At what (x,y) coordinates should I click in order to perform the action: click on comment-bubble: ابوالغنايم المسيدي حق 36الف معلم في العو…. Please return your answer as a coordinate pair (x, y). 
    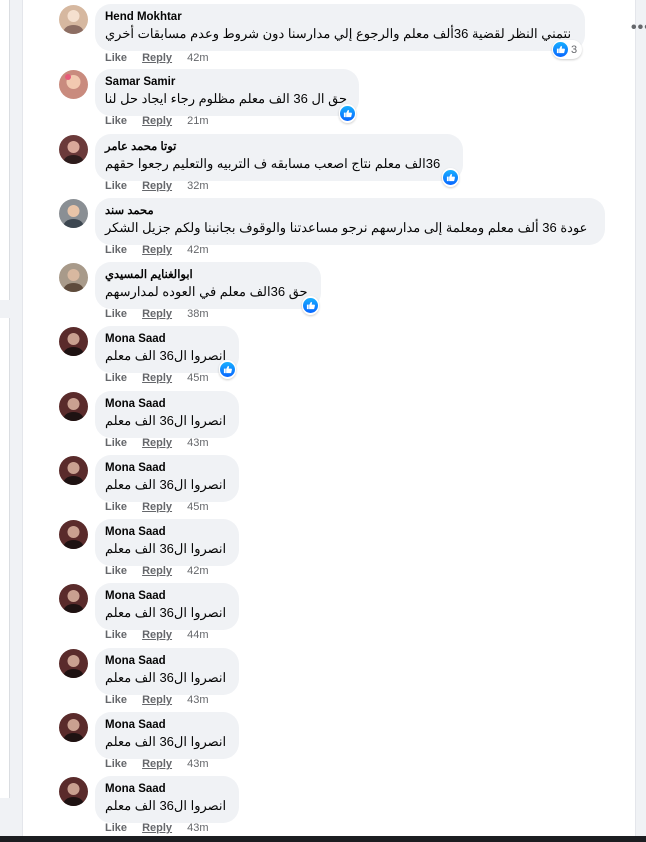
    Looking at the image, I should click on (208, 285).